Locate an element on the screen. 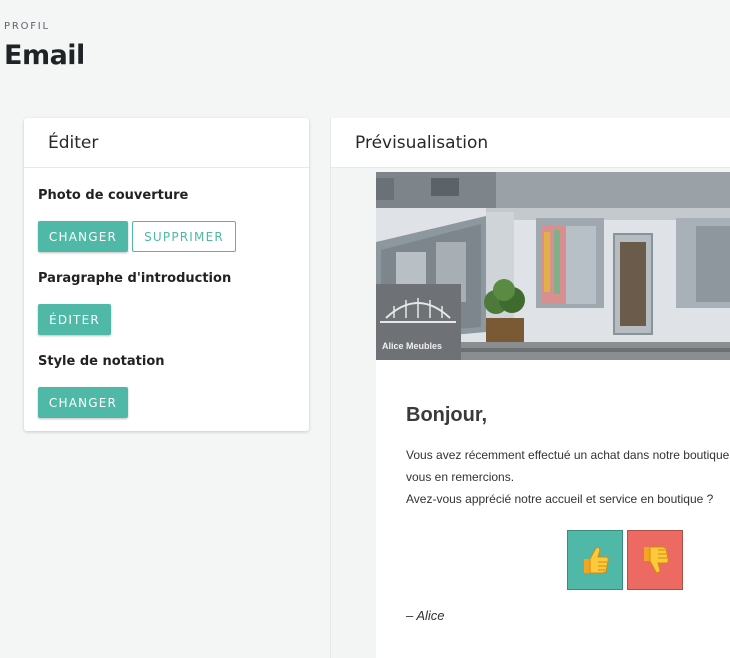 The width and height of the screenshot is (730, 658). email-signature: – Alice is located at coordinates (425, 615).